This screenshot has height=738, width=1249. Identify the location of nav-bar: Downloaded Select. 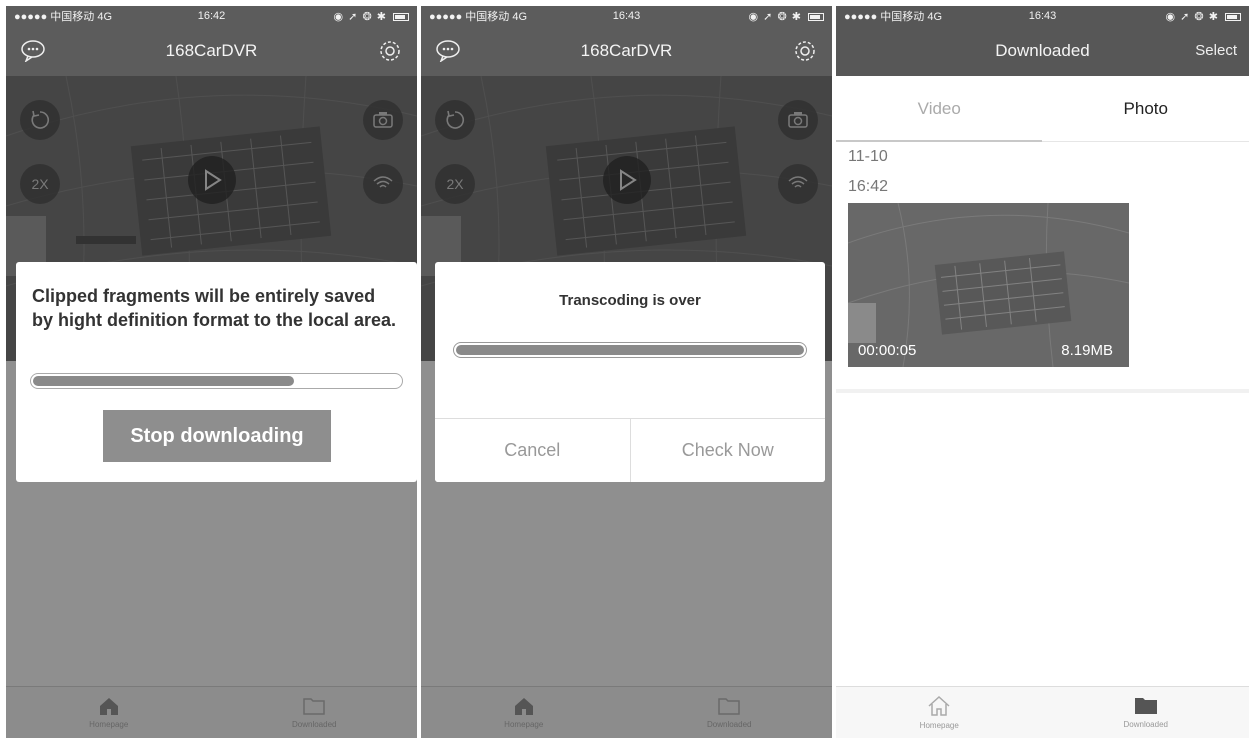
(1042, 51).